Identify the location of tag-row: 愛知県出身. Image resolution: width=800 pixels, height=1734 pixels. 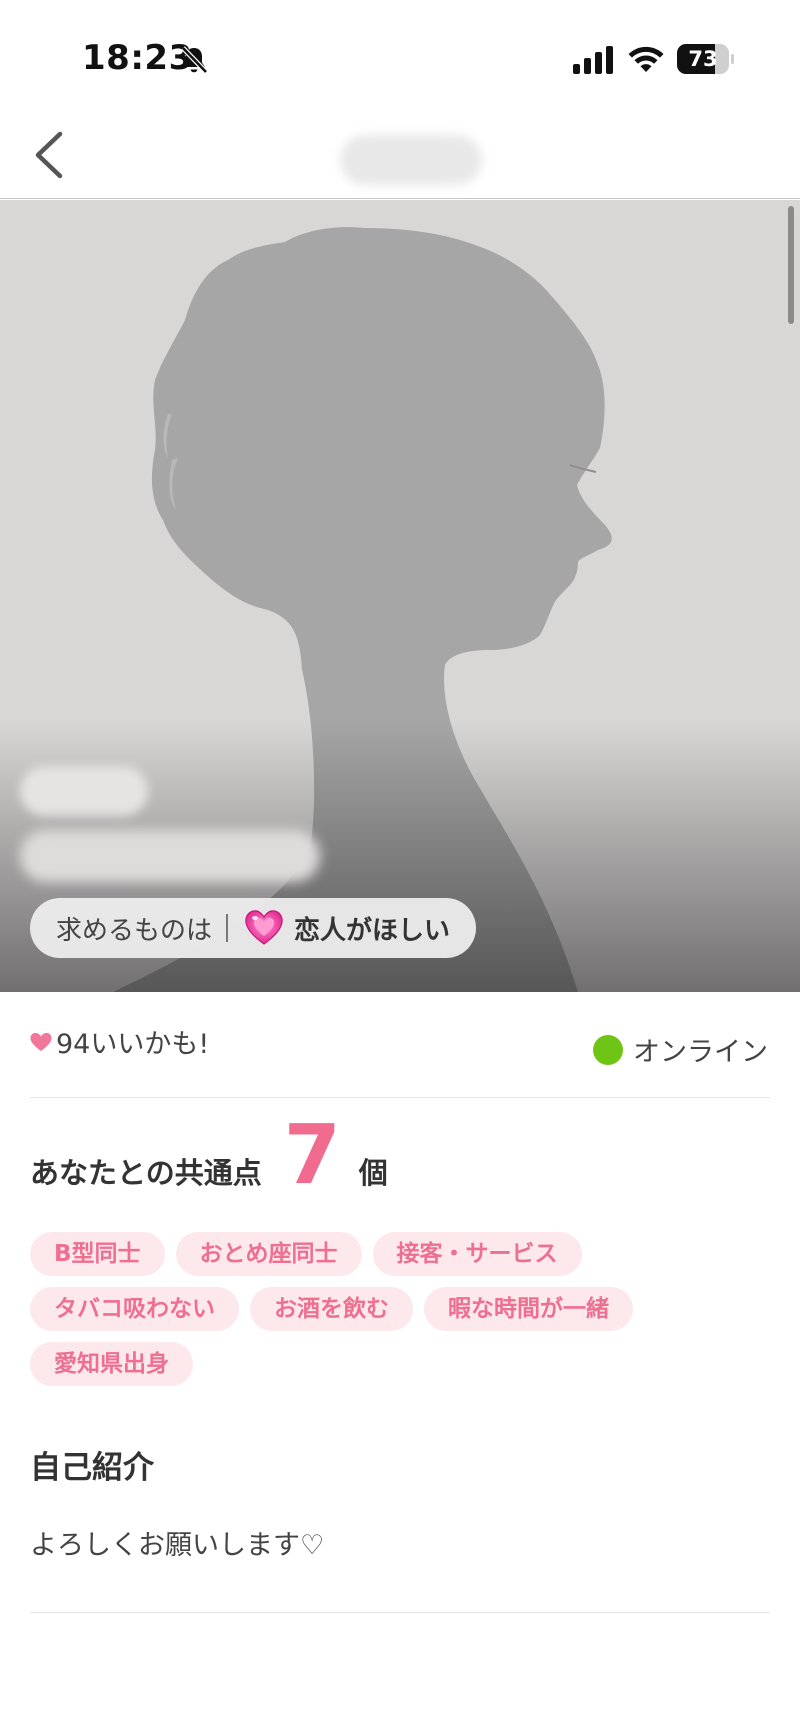
(400, 1364).